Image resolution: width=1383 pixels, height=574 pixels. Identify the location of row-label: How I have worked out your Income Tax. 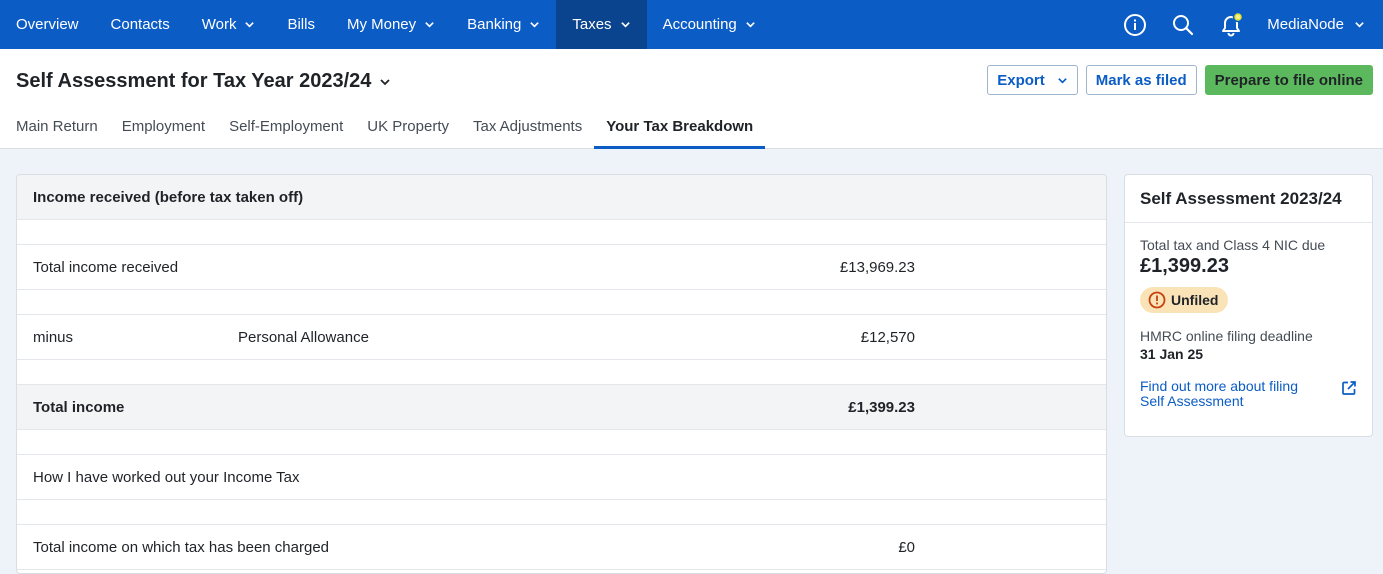
(166, 477).